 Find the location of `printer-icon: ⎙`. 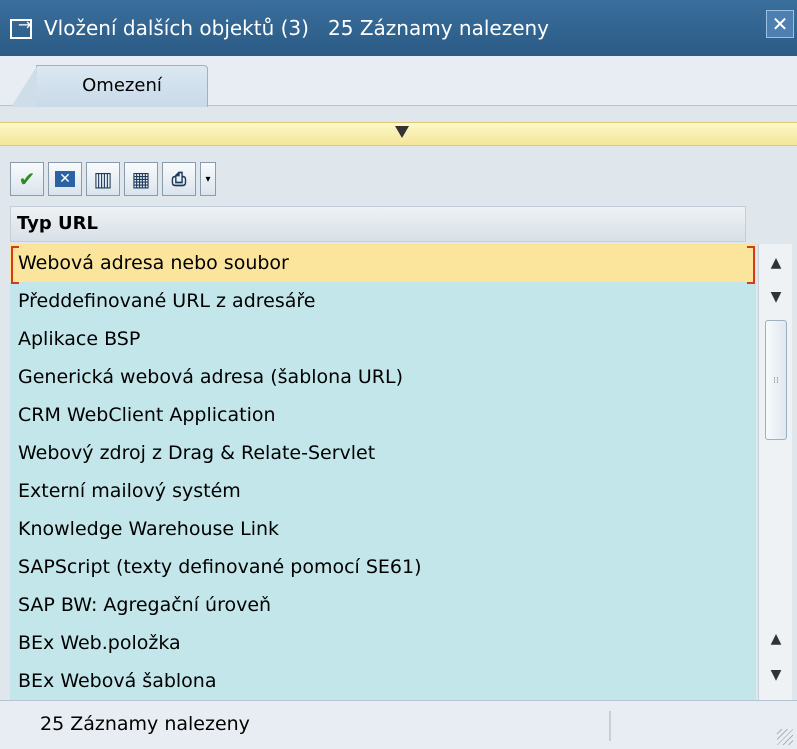

printer-icon: ⎙ is located at coordinates (179, 179).